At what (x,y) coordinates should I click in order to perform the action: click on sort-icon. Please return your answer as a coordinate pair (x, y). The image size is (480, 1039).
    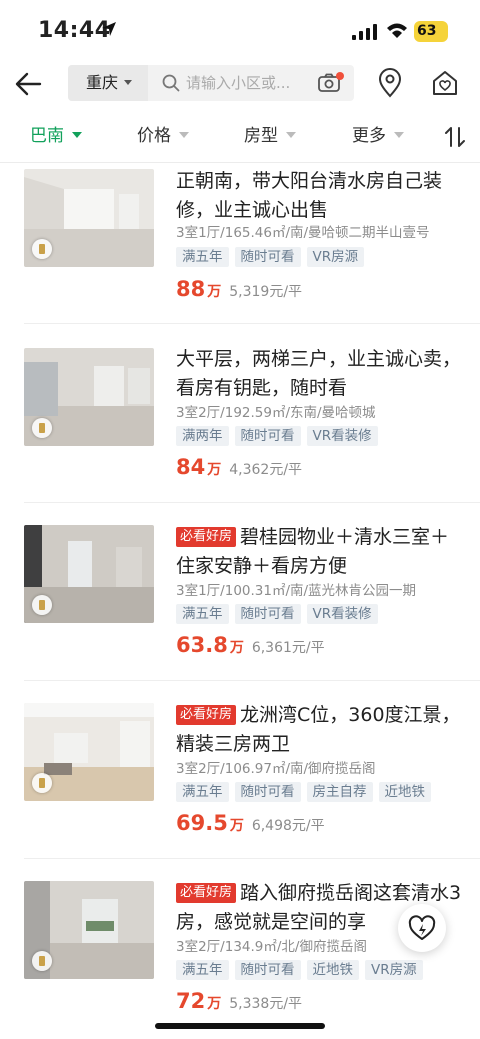
    Looking at the image, I should click on (455, 137).